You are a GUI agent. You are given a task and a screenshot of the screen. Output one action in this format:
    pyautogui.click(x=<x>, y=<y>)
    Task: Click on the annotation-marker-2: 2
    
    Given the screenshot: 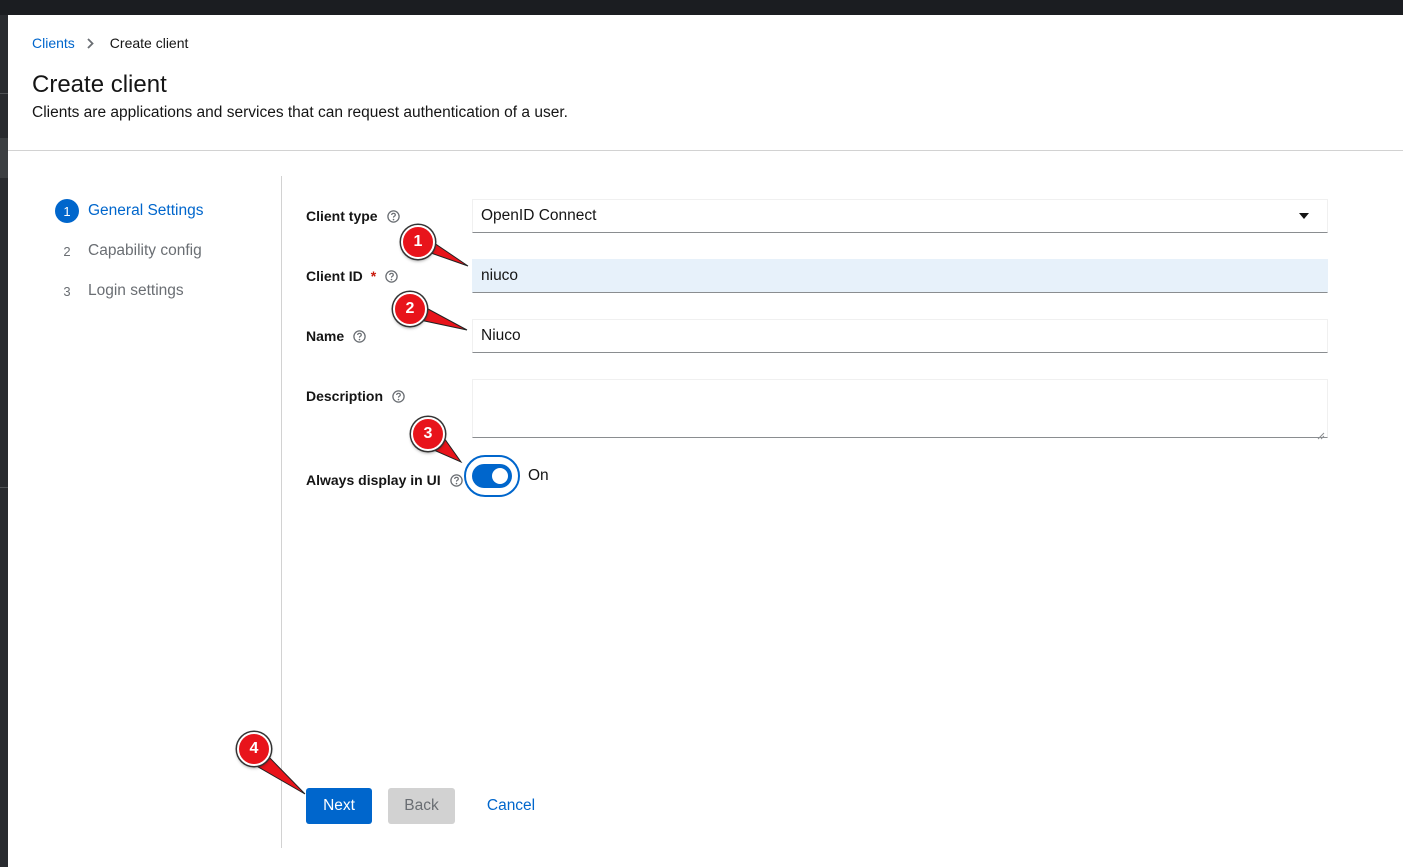 What is the action you would take?
    pyautogui.click(x=410, y=309)
    